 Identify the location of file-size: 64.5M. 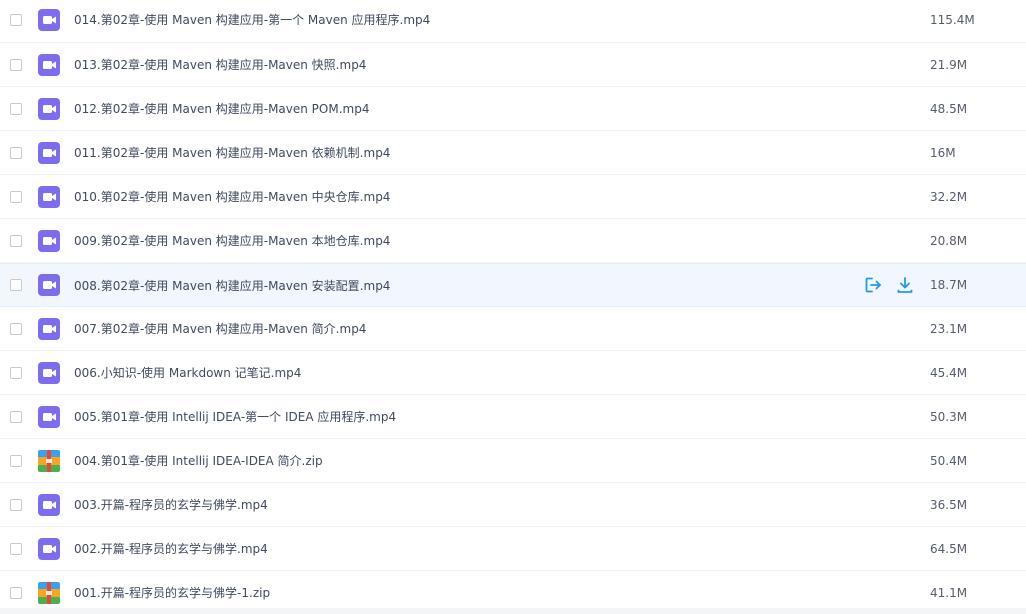
(949, 548).